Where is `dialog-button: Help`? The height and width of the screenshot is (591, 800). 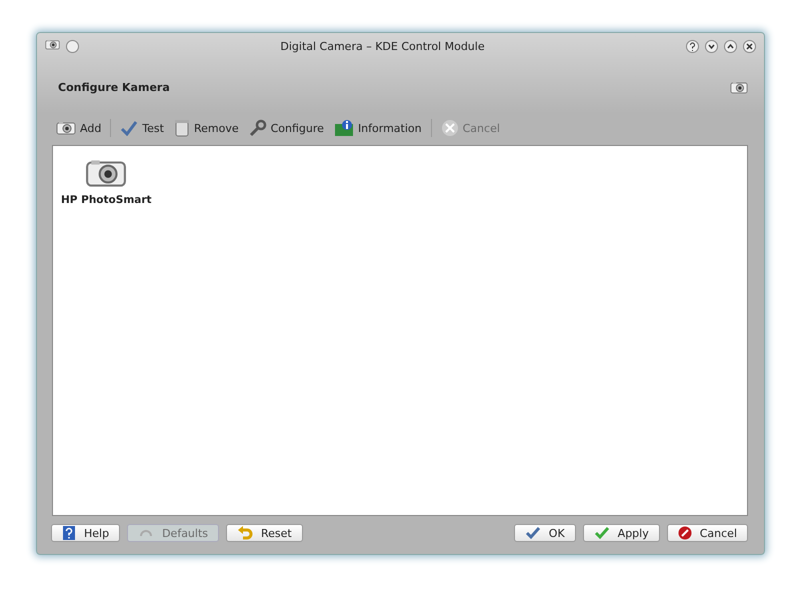
dialog-button: Help is located at coordinates (85, 533).